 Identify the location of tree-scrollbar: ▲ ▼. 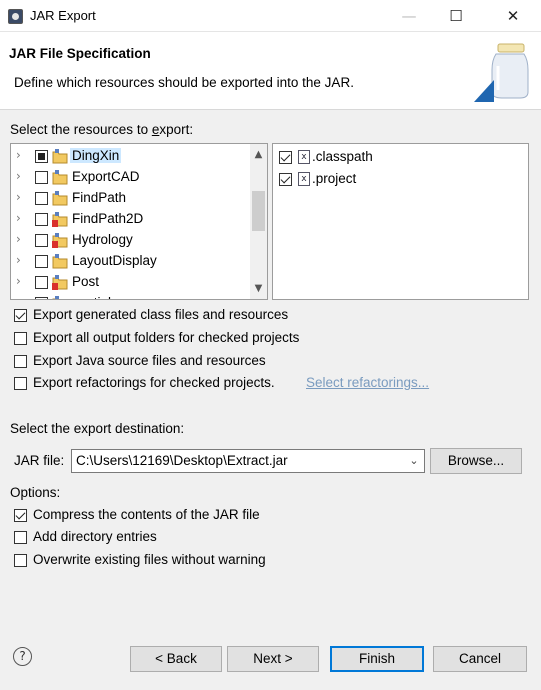
(258, 221).